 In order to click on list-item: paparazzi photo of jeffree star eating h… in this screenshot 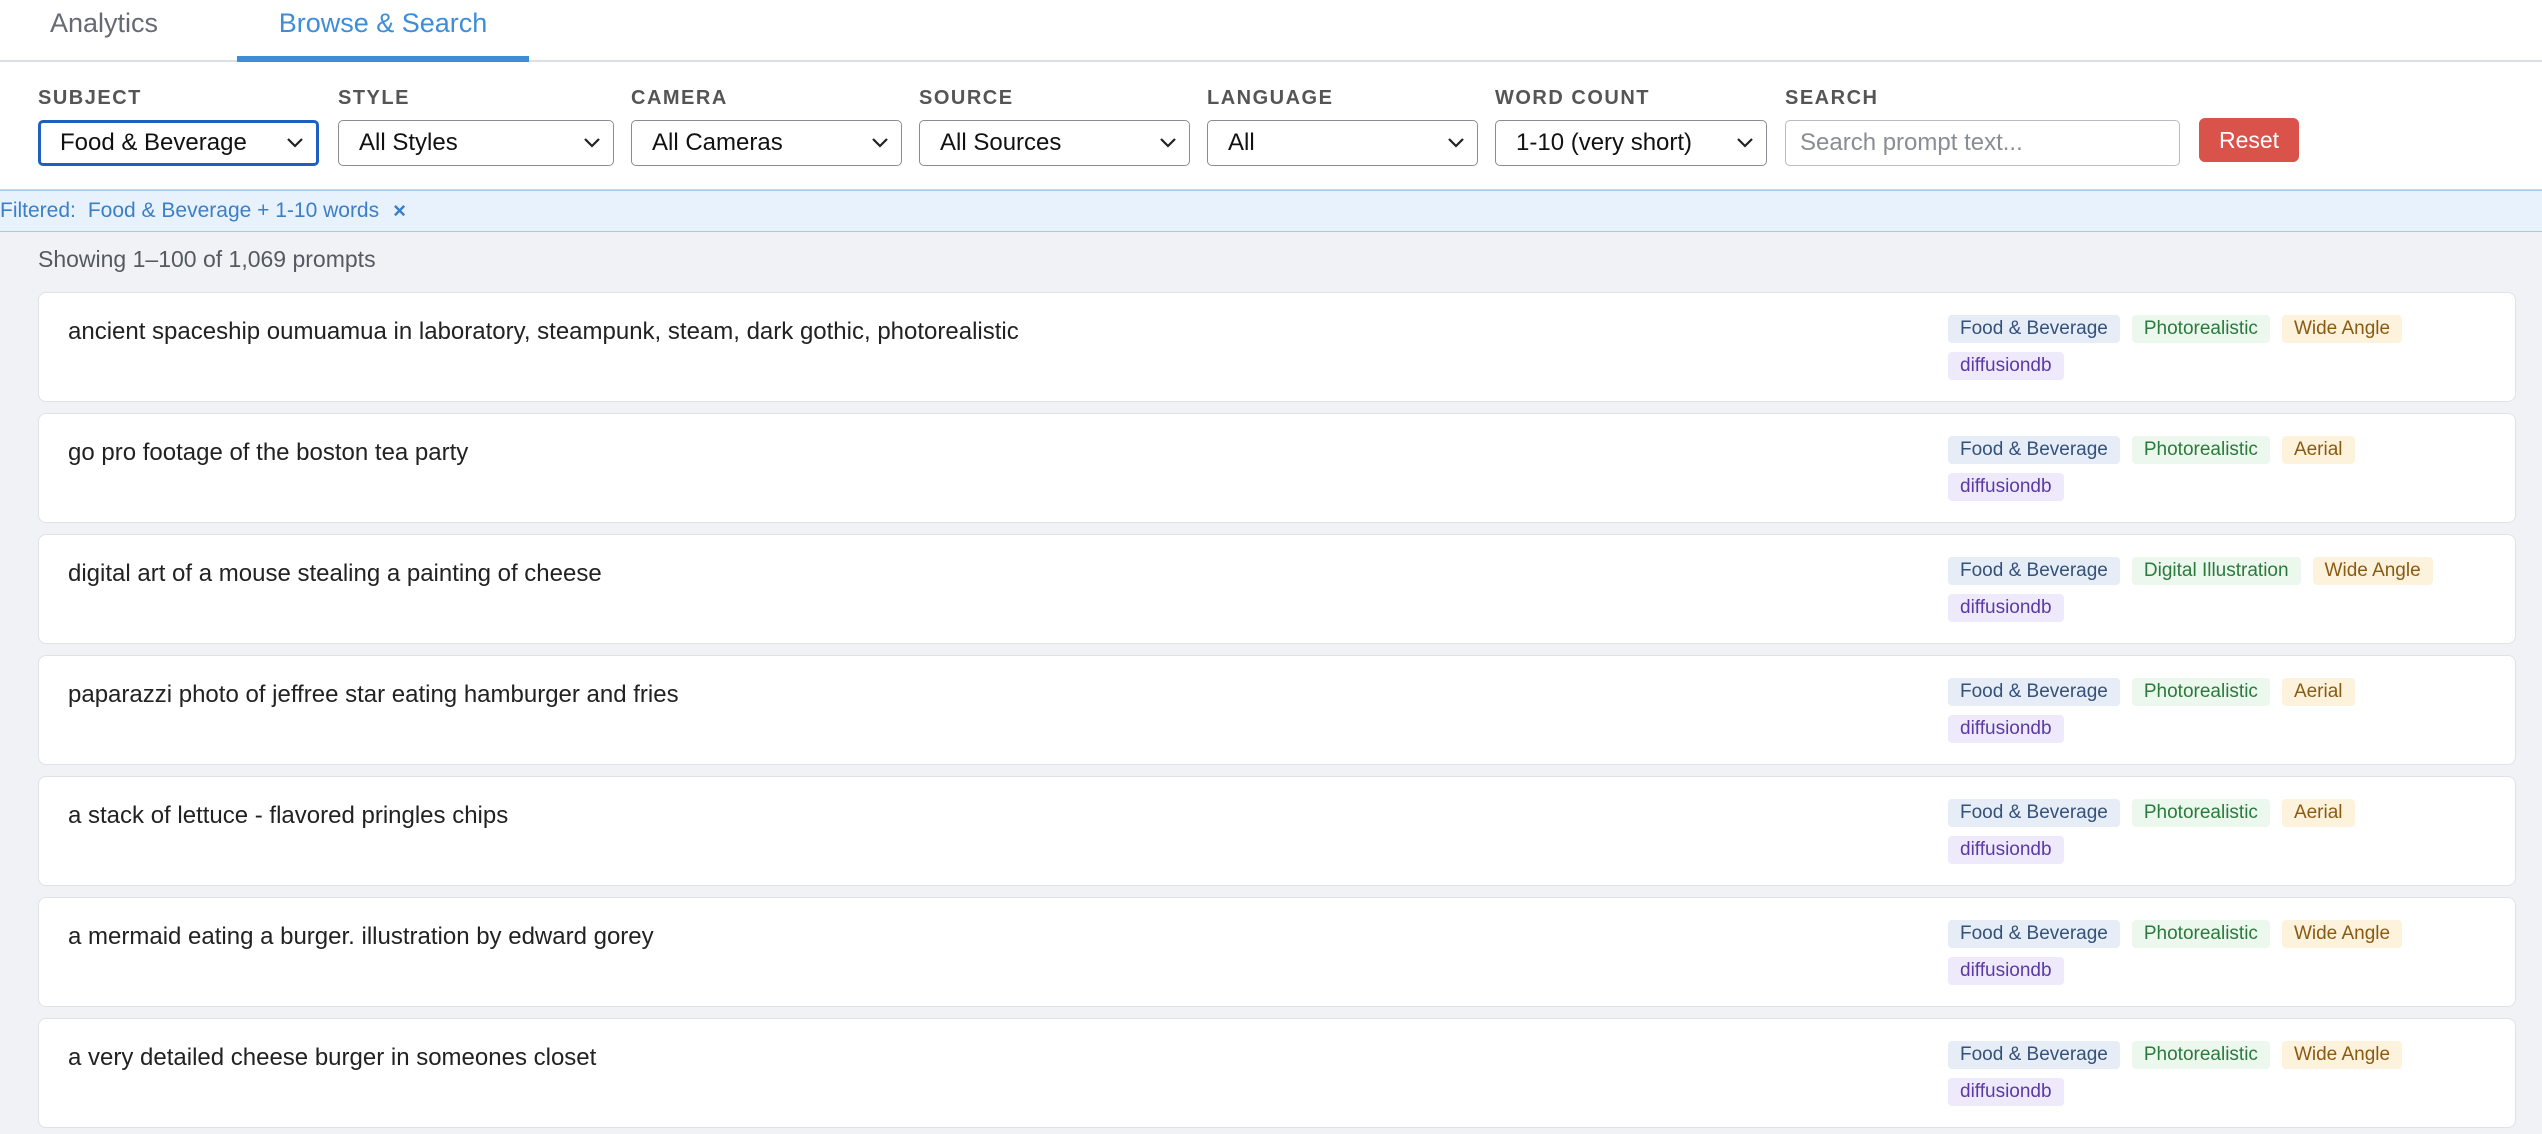, I will do `click(1277, 710)`.